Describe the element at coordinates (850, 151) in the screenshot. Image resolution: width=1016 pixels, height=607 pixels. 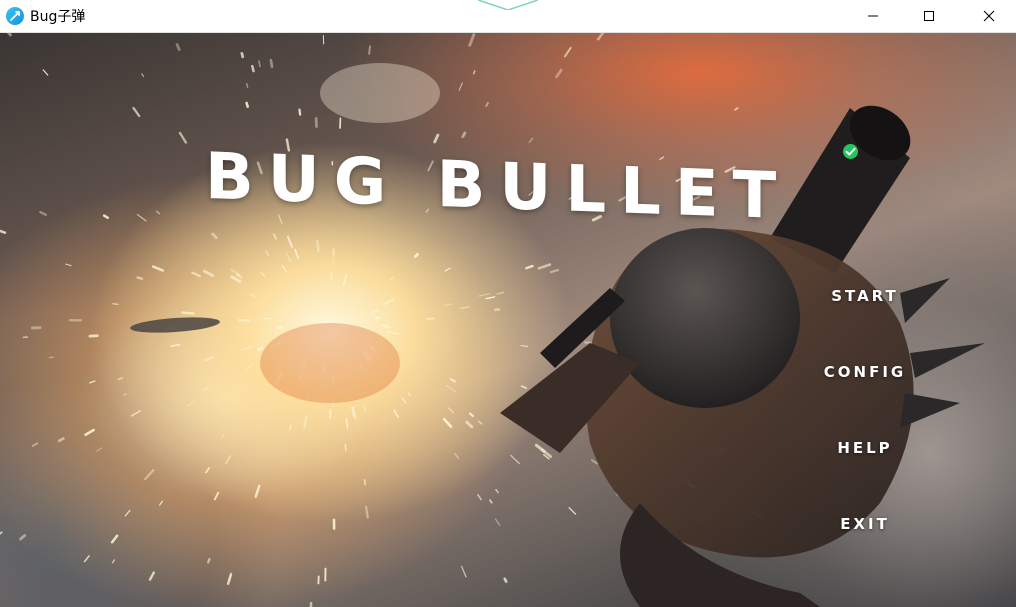
I see `green-check-icon` at that location.